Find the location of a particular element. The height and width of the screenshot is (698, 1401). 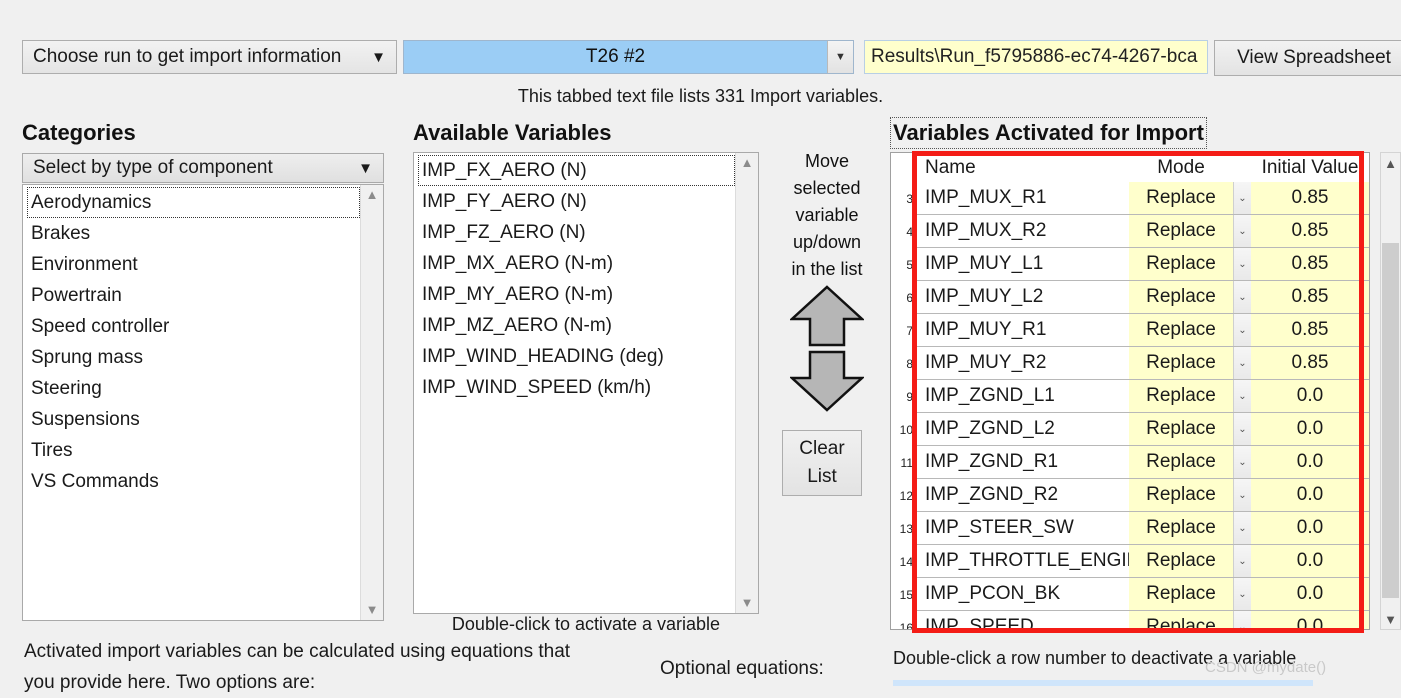

cell-variable-name: IMP_ZGND_R1 is located at coordinates (1023, 462).